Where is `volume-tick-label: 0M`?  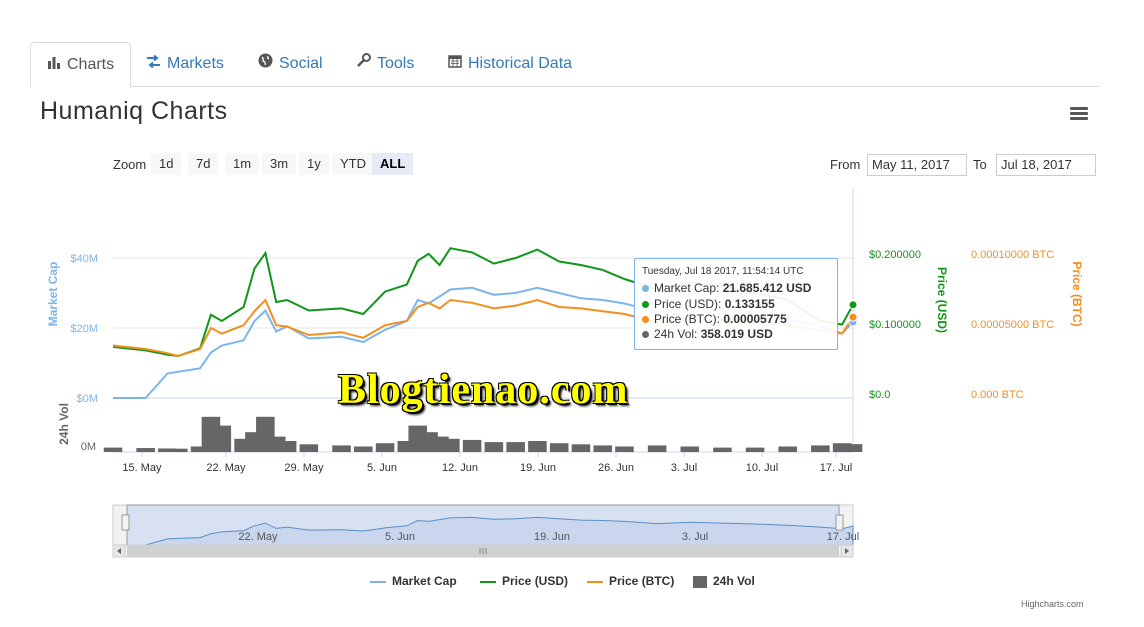
volume-tick-label: 0M is located at coordinates (88, 447).